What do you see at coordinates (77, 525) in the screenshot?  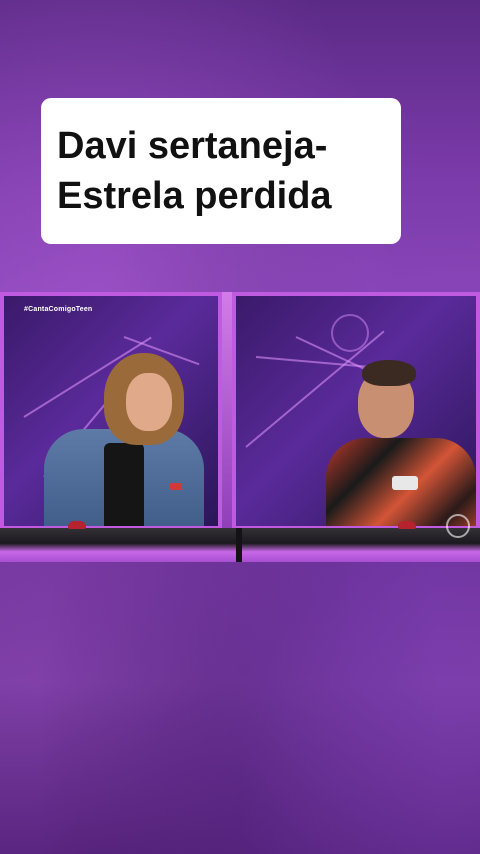 I see `red-buzzer-left` at bounding box center [77, 525].